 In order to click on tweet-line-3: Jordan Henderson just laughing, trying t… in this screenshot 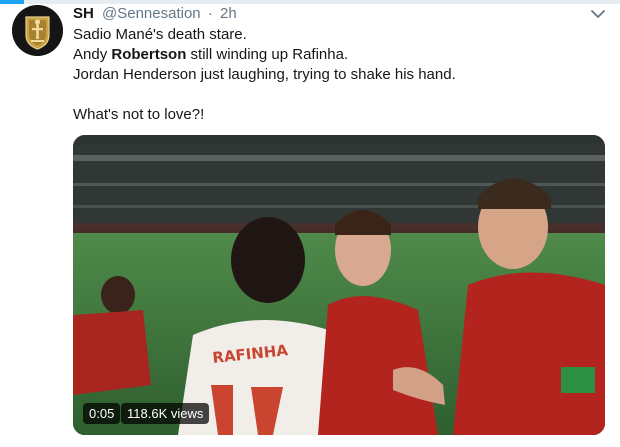, I will do `click(264, 74)`.